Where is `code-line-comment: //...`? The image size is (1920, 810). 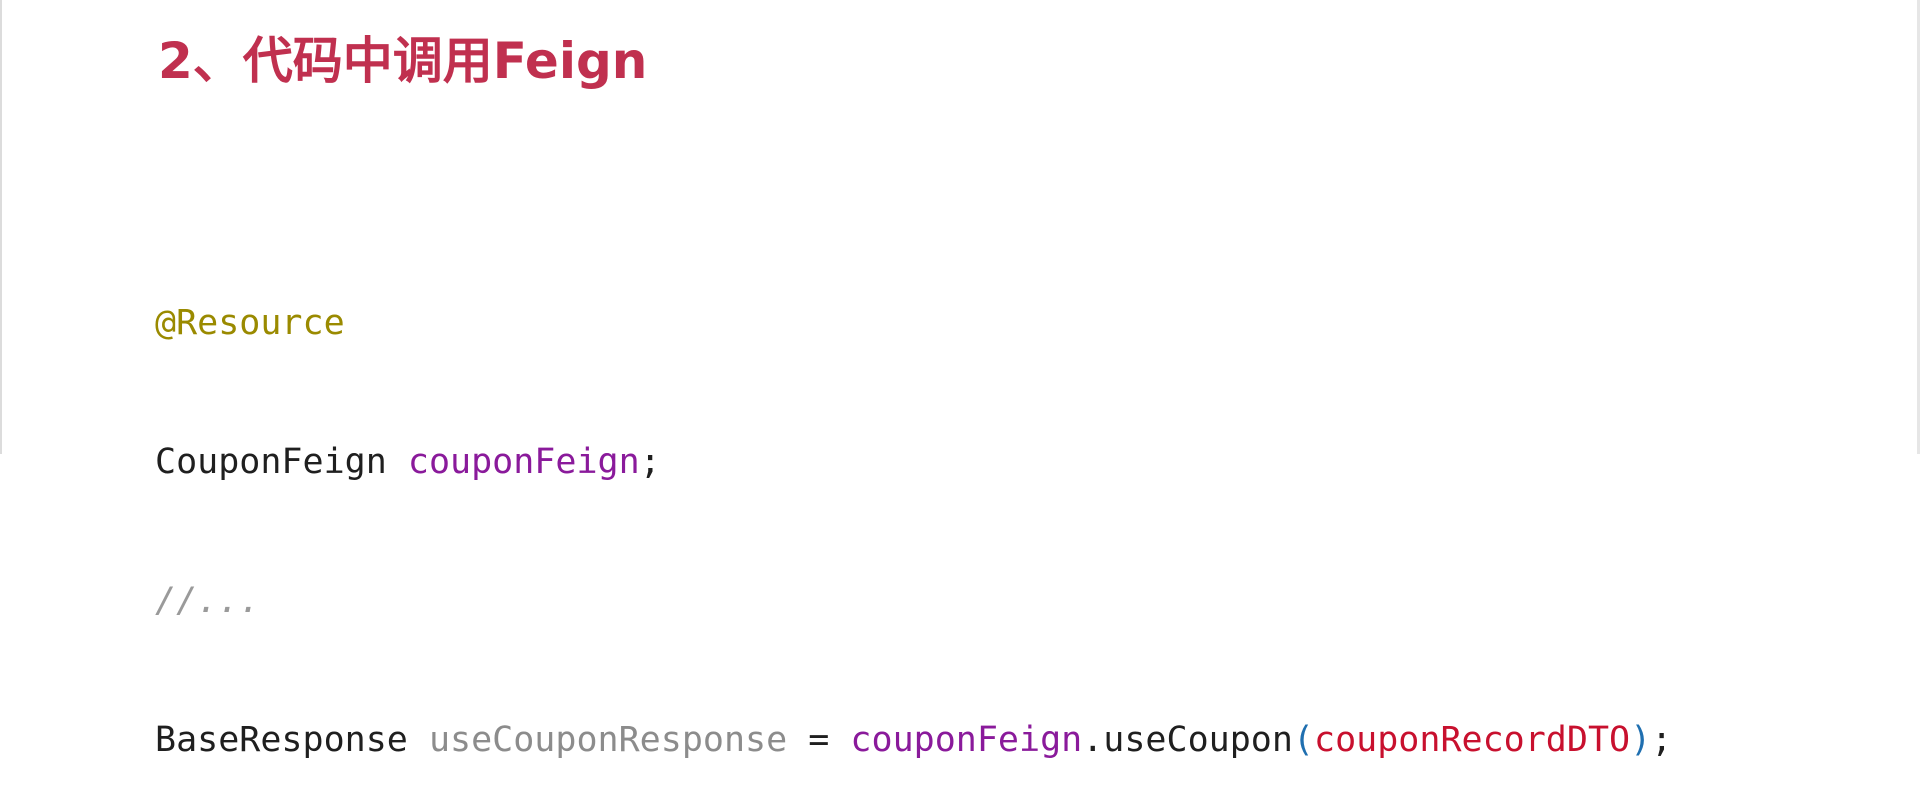
code-line-comment: //... is located at coordinates (913, 601).